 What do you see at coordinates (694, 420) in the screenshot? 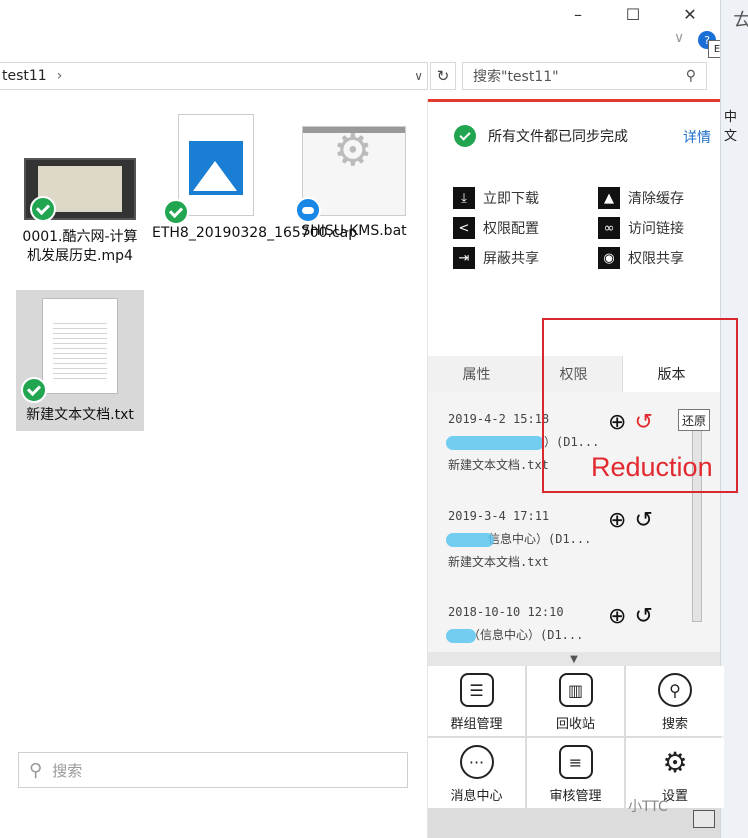
I see `restore-tooltip: 还原` at bounding box center [694, 420].